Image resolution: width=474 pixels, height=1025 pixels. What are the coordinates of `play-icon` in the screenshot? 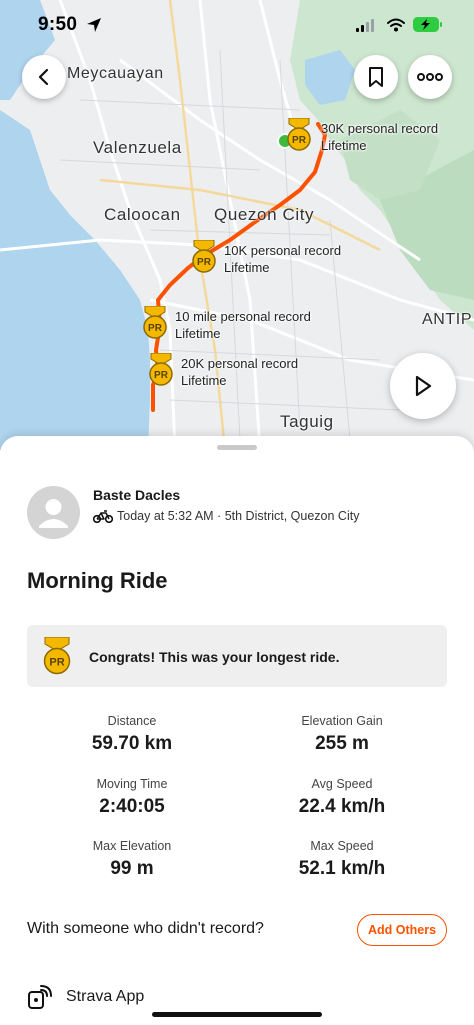 It's located at (423, 386).